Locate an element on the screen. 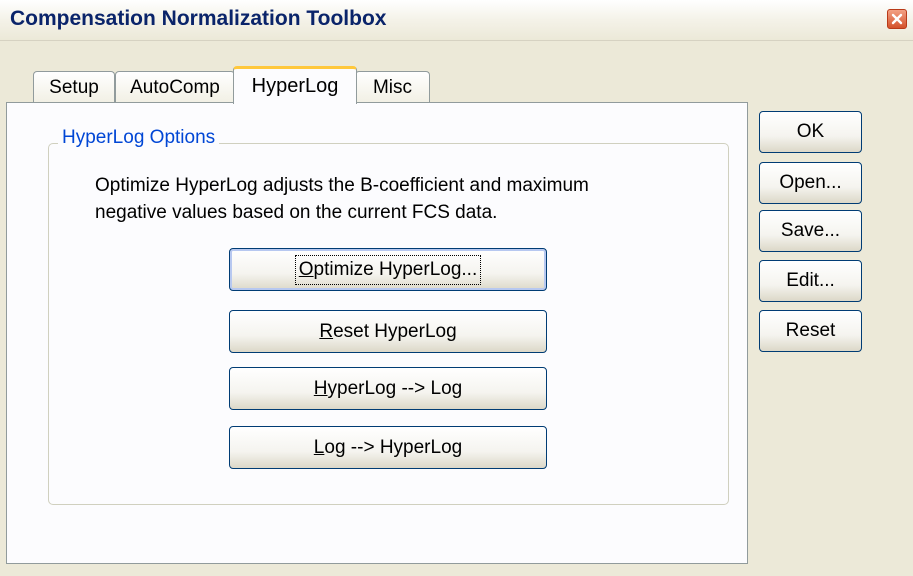 This screenshot has height=576, width=913. log-to-hyperlog-label: Log --> HyperLog is located at coordinates (388, 448).